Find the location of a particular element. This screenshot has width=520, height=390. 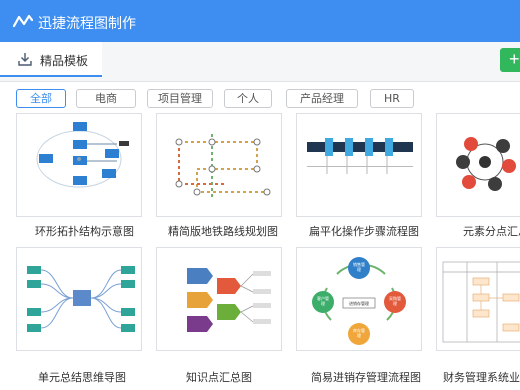

thumb-node-text: 库存管理 is located at coordinates (359, 333).